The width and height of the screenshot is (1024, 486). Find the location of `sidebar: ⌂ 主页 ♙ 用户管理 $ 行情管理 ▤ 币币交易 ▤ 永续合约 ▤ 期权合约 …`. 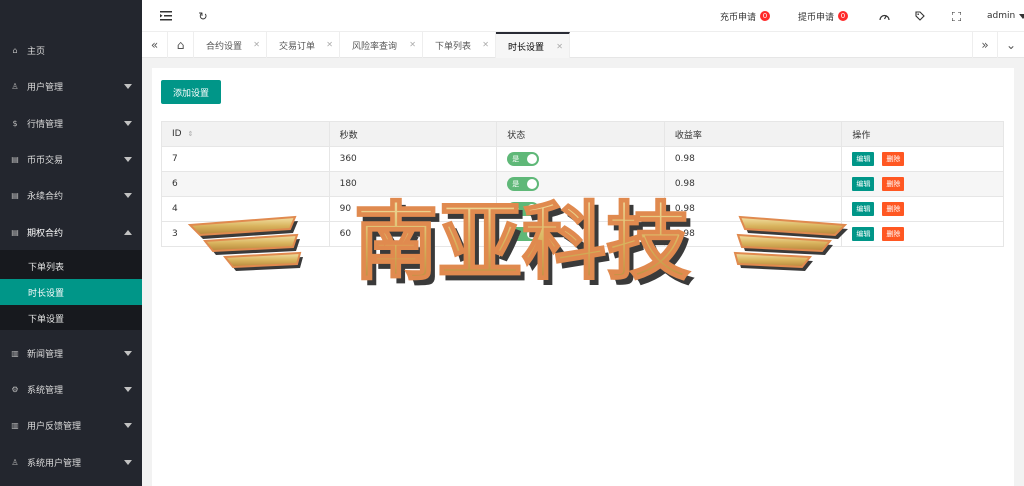

sidebar: ⌂ 主页 ♙ 用户管理 $ 行情管理 ▤ 币币交易 ▤ 永续合约 ▤ 期权合约 … is located at coordinates (71, 243).